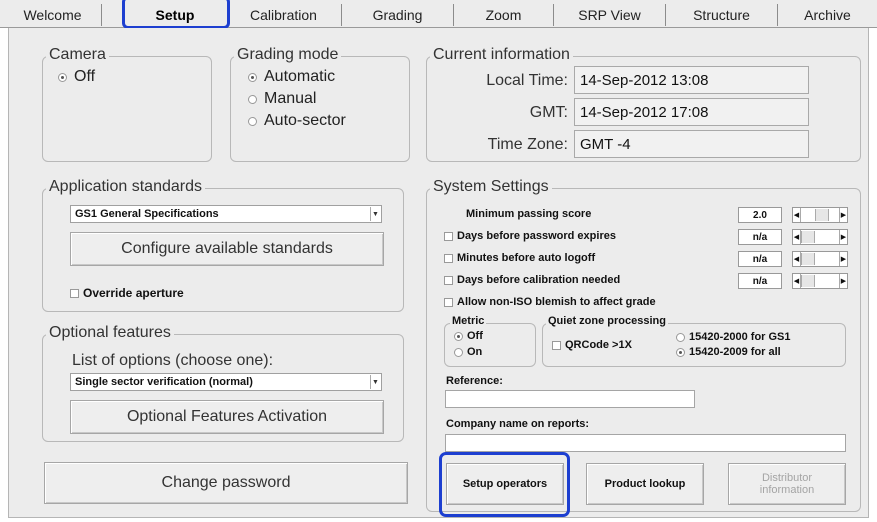 This screenshot has height=522, width=877. I want to click on grading-manual-radio: Manual, so click(282, 99).